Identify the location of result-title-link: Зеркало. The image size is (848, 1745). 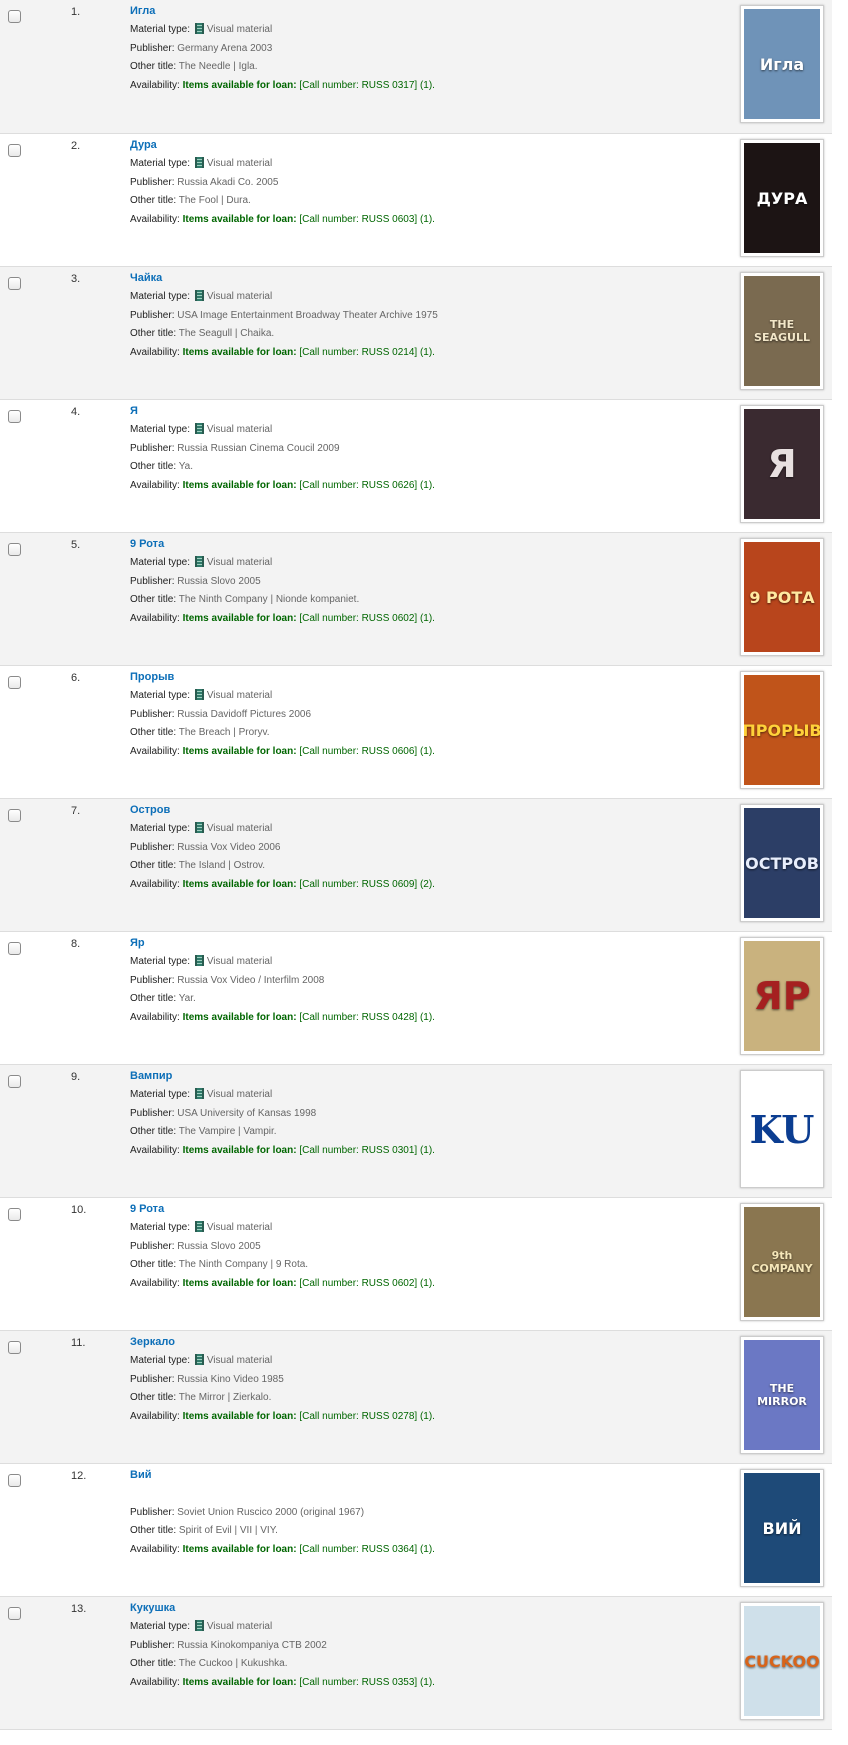
(430, 1345).